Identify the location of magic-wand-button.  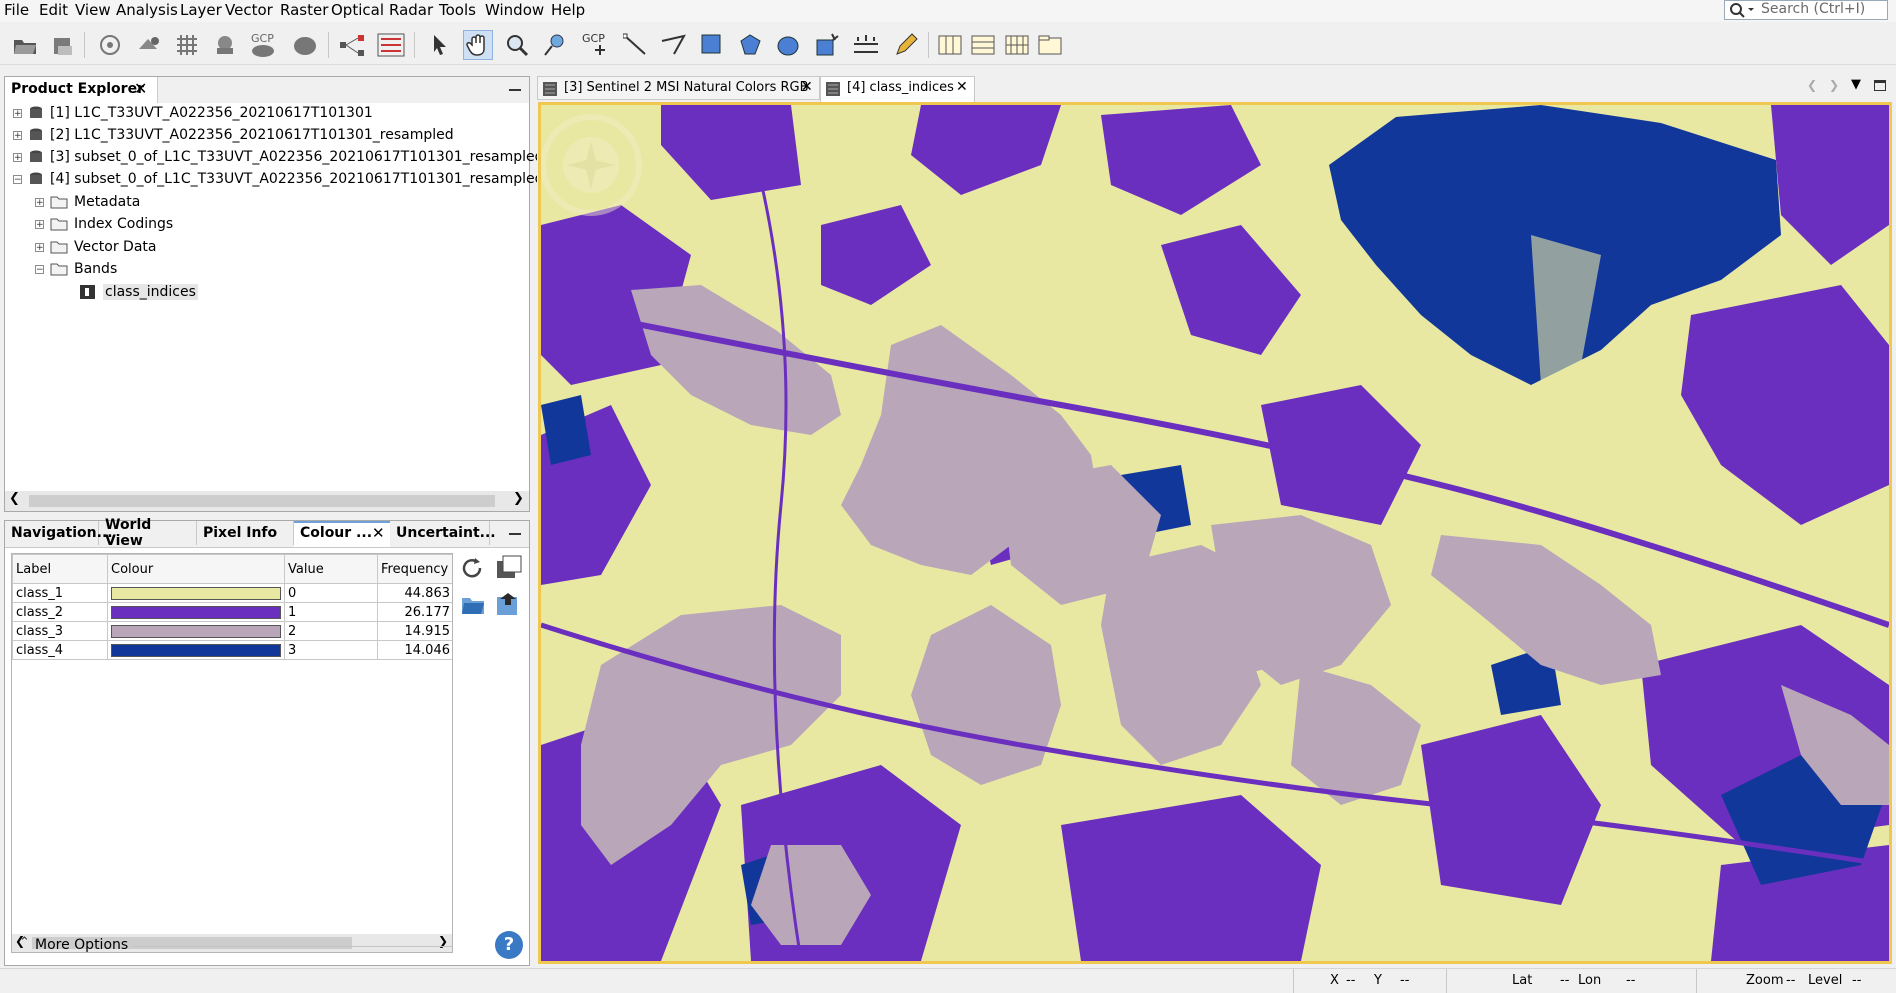
(828, 45).